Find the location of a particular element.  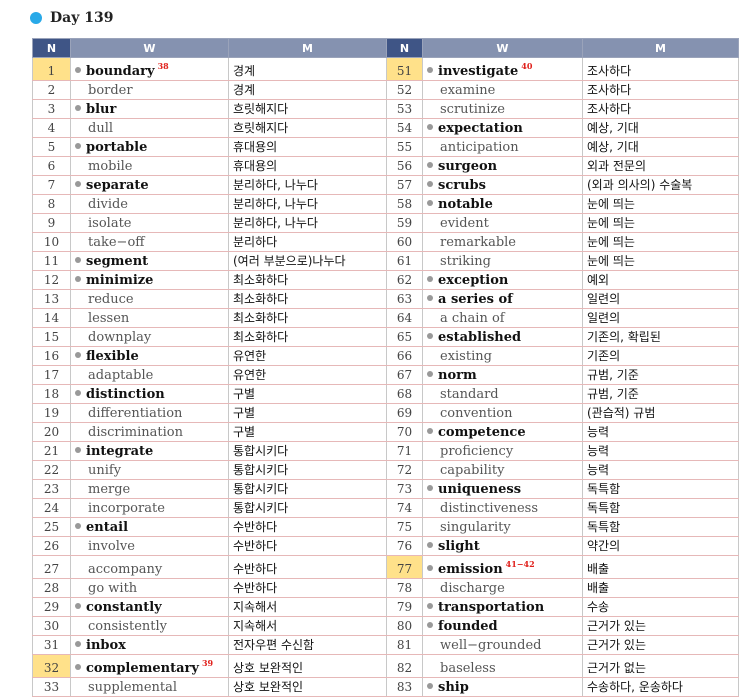

table-header-row: N W M N W M is located at coordinates (385, 48).